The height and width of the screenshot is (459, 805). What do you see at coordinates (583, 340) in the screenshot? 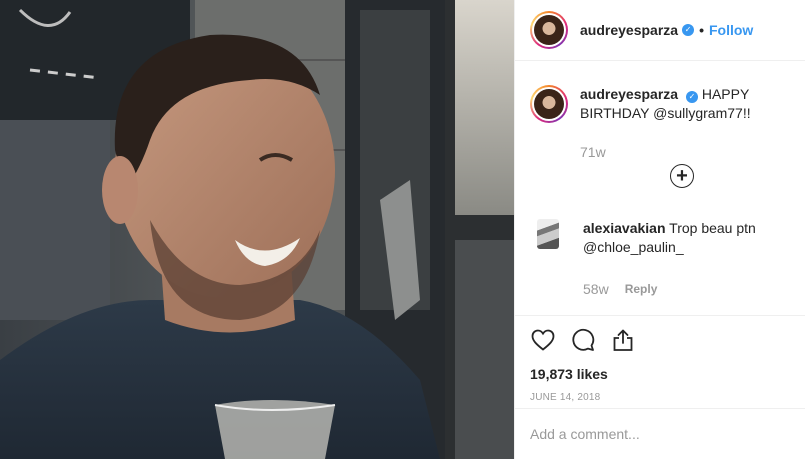
I see `comment-icon` at bounding box center [583, 340].